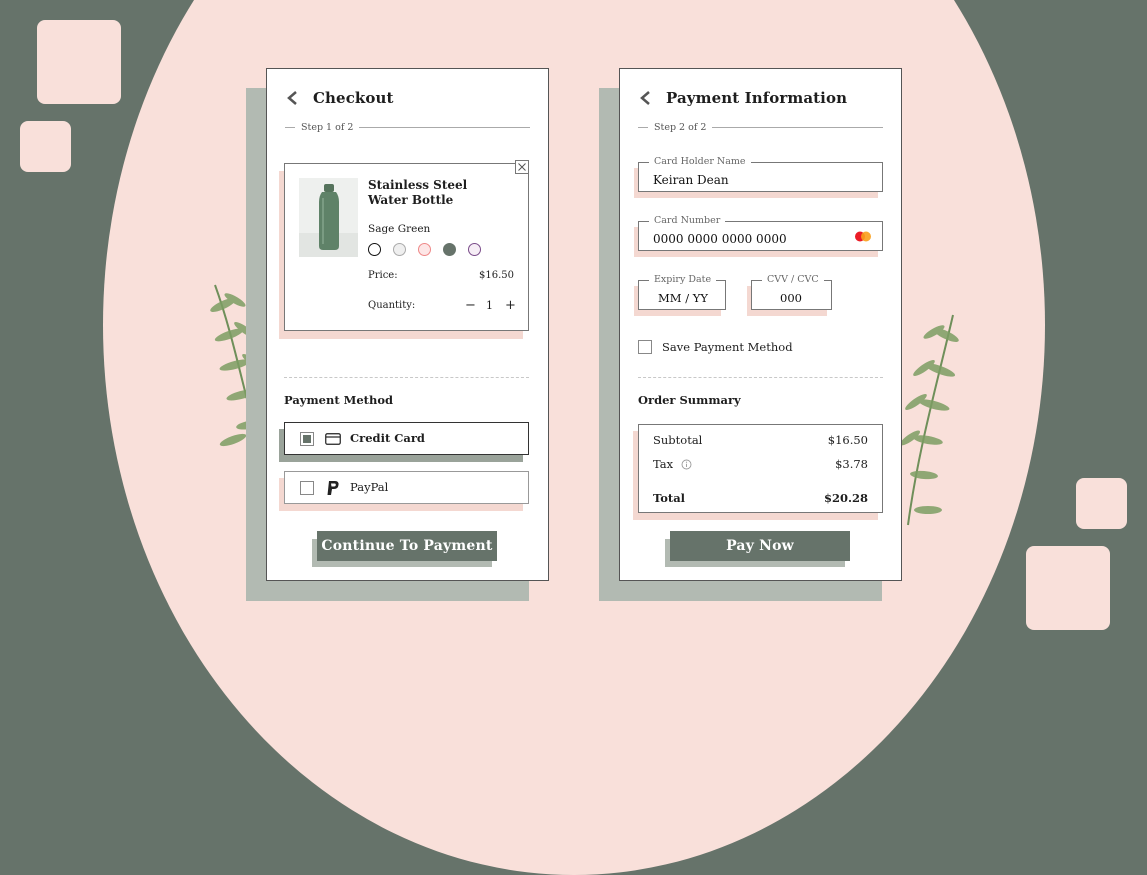 The image size is (1147, 875). Describe the element at coordinates (687, 220) in the screenshot. I see `card-number-label: Card Number` at that location.